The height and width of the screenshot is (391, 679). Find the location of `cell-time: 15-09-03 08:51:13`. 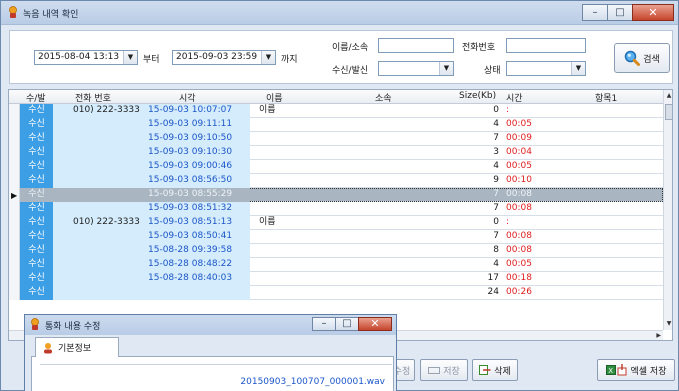

cell-time: 15-09-03 08:51:13 is located at coordinates (197, 223).